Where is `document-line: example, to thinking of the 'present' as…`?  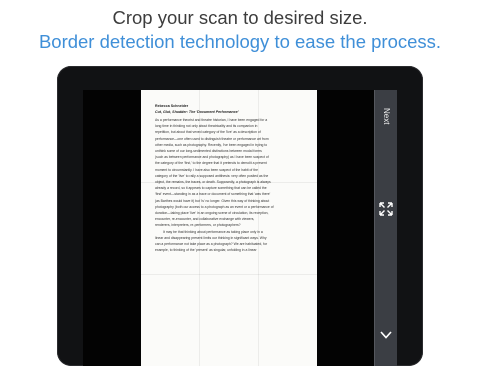 document-line: example, to thinking of the 'present' as… is located at coordinates (206, 250).